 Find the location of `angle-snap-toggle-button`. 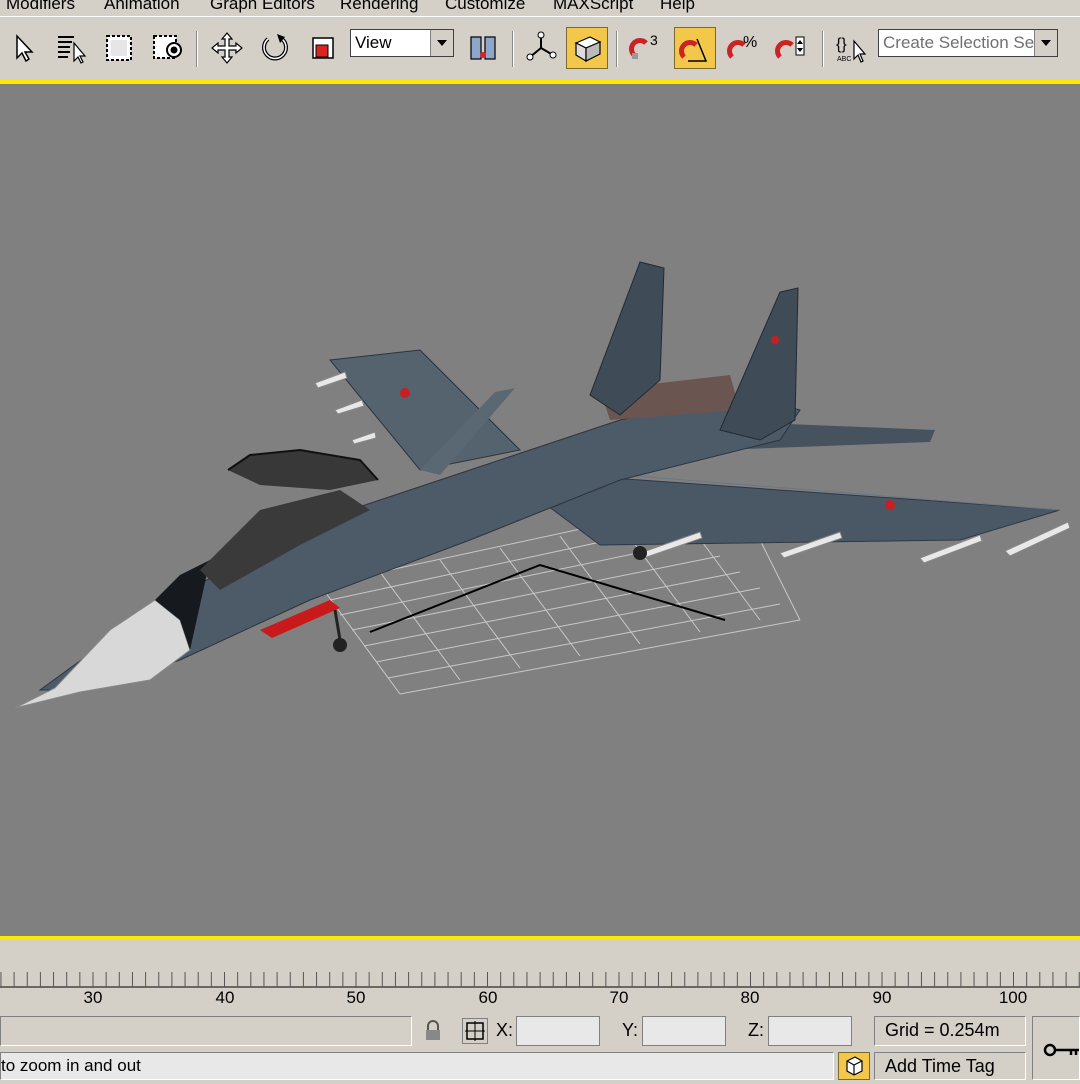

angle-snap-toggle-button is located at coordinates (695, 48).